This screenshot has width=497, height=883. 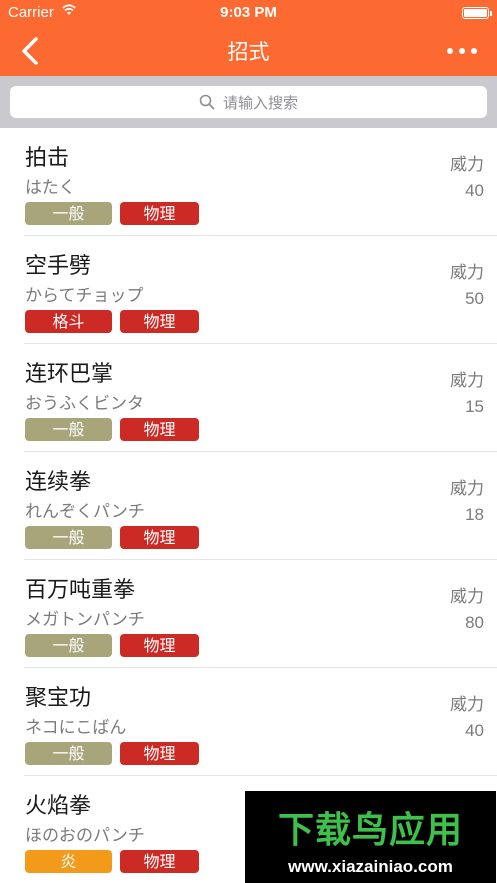 What do you see at coordinates (47, 158) in the screenshot?
I see `move-name: 拍击` at bounding box center [47, 158].